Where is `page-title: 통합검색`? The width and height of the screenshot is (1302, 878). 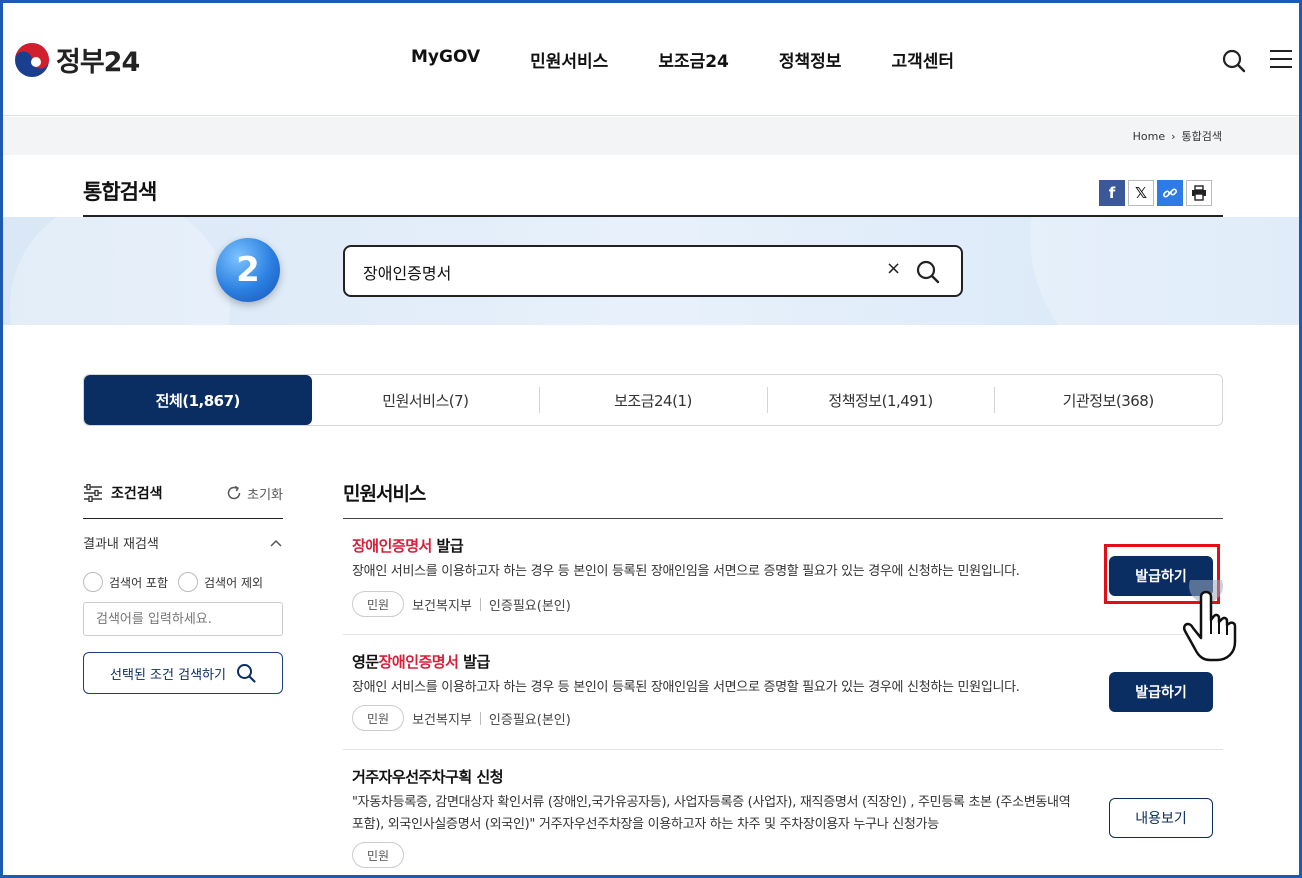 page-title: 통합검색 is located at coordinates (120, 192).